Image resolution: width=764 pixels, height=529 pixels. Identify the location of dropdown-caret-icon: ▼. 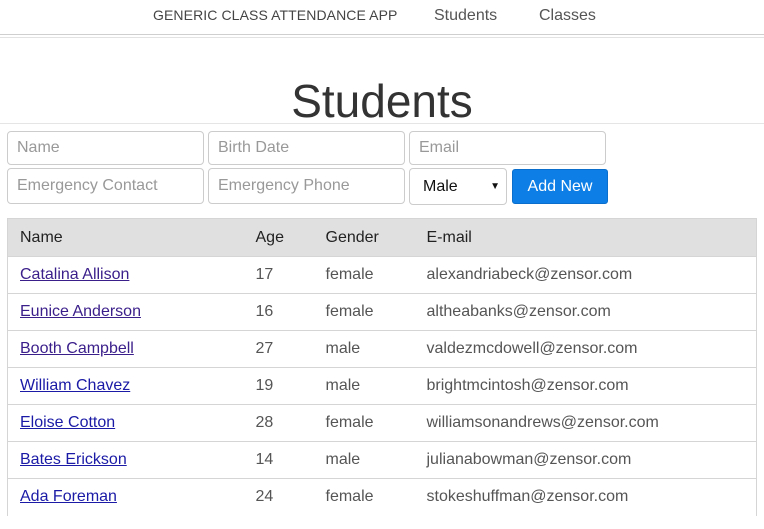
(495, 186).